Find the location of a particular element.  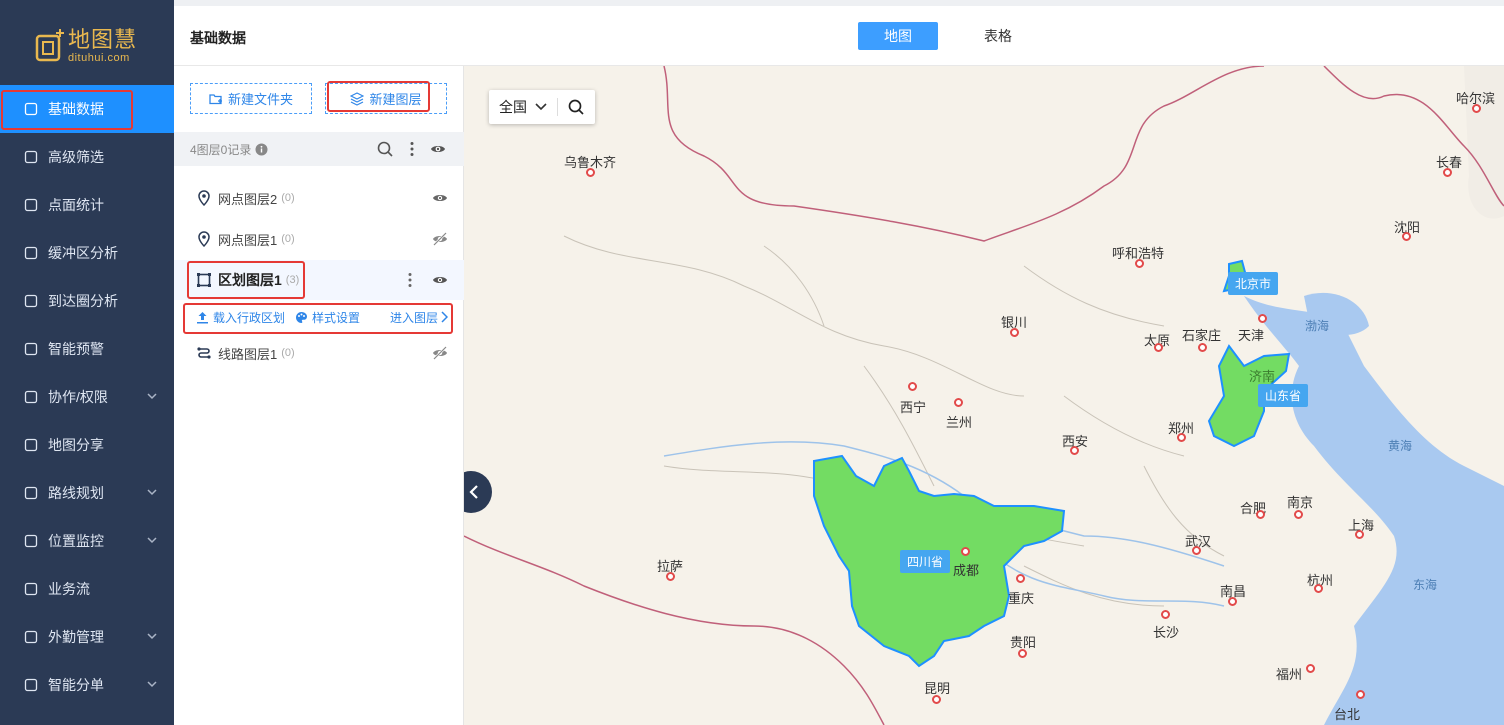

enter-layer-button: 进入图层 is located at coordinates (421, 317).